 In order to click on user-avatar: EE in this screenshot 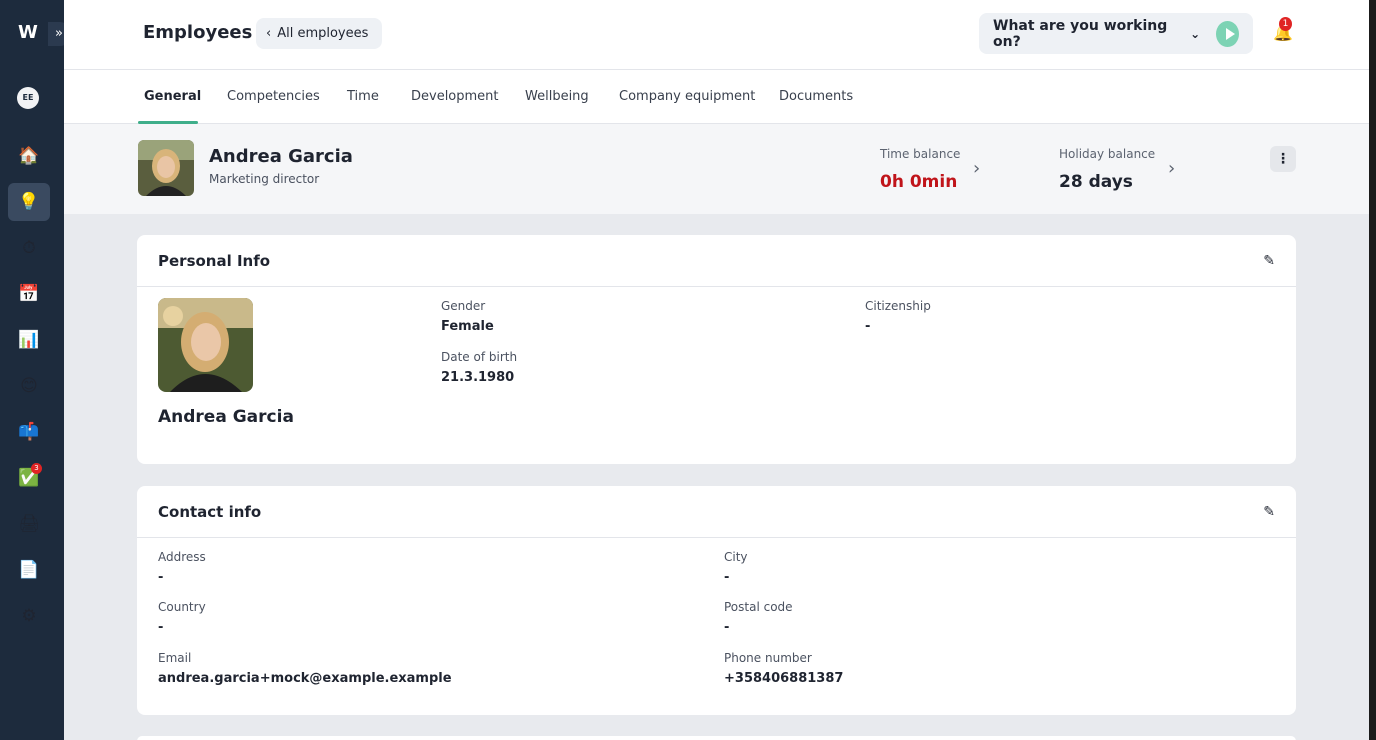, I will do `click(28, 98)`.